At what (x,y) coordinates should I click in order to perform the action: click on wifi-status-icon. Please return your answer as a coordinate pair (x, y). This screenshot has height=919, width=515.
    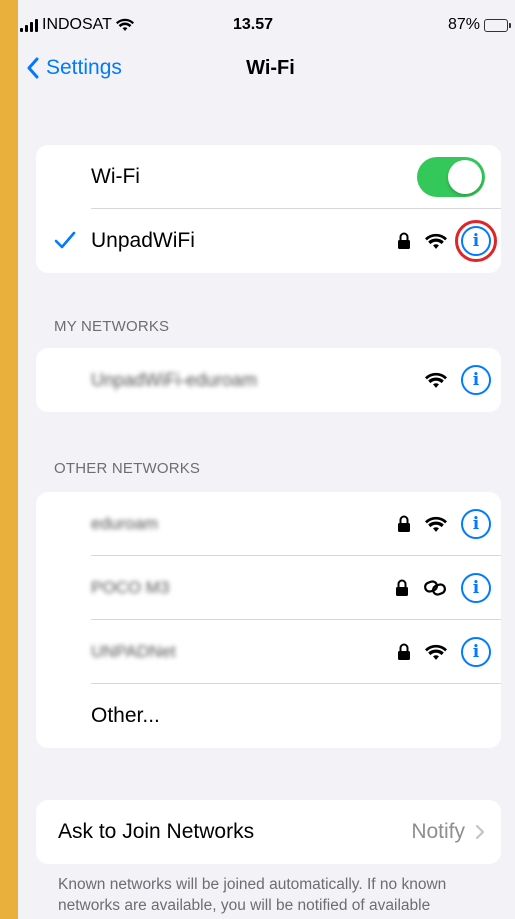
    Looking at the image, I should click on (124, 24).